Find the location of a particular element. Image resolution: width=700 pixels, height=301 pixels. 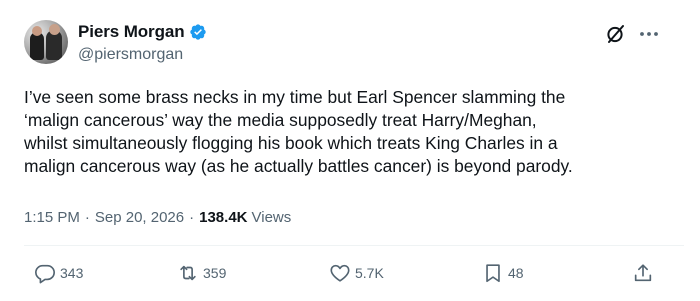

bookmark-icon is located at coordinates (493, 273).